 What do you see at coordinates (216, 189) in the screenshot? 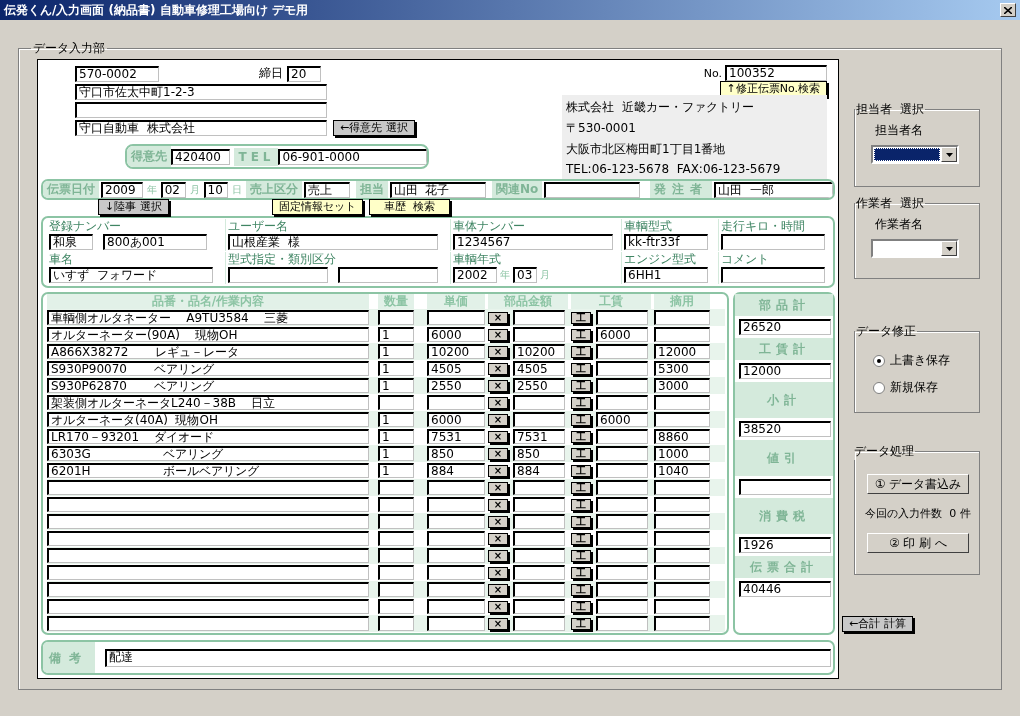
I see `input-field: 10` at bounding box center [216, 189].